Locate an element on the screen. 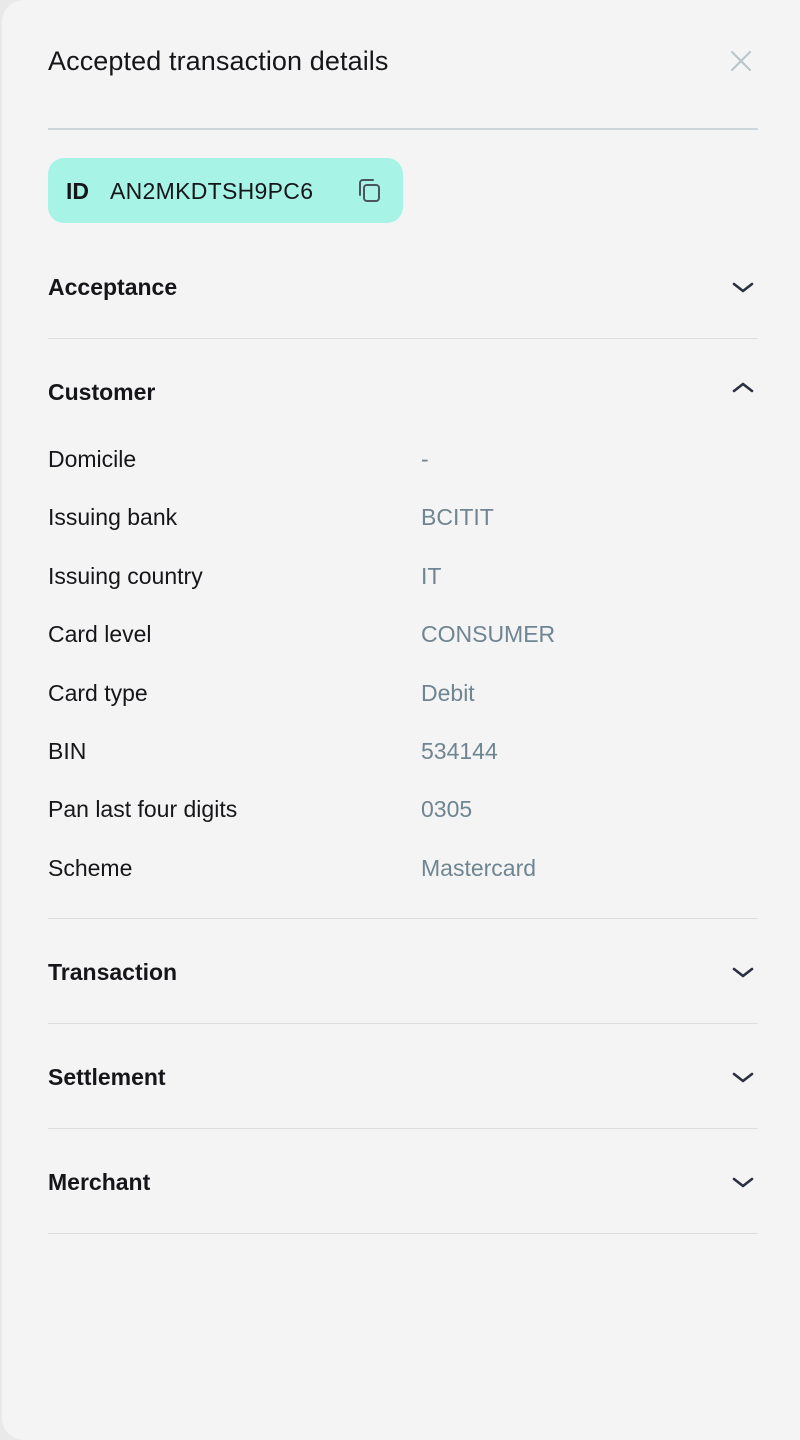  detail-row-domicile: Domicile - is located at coordinates (403, 466).